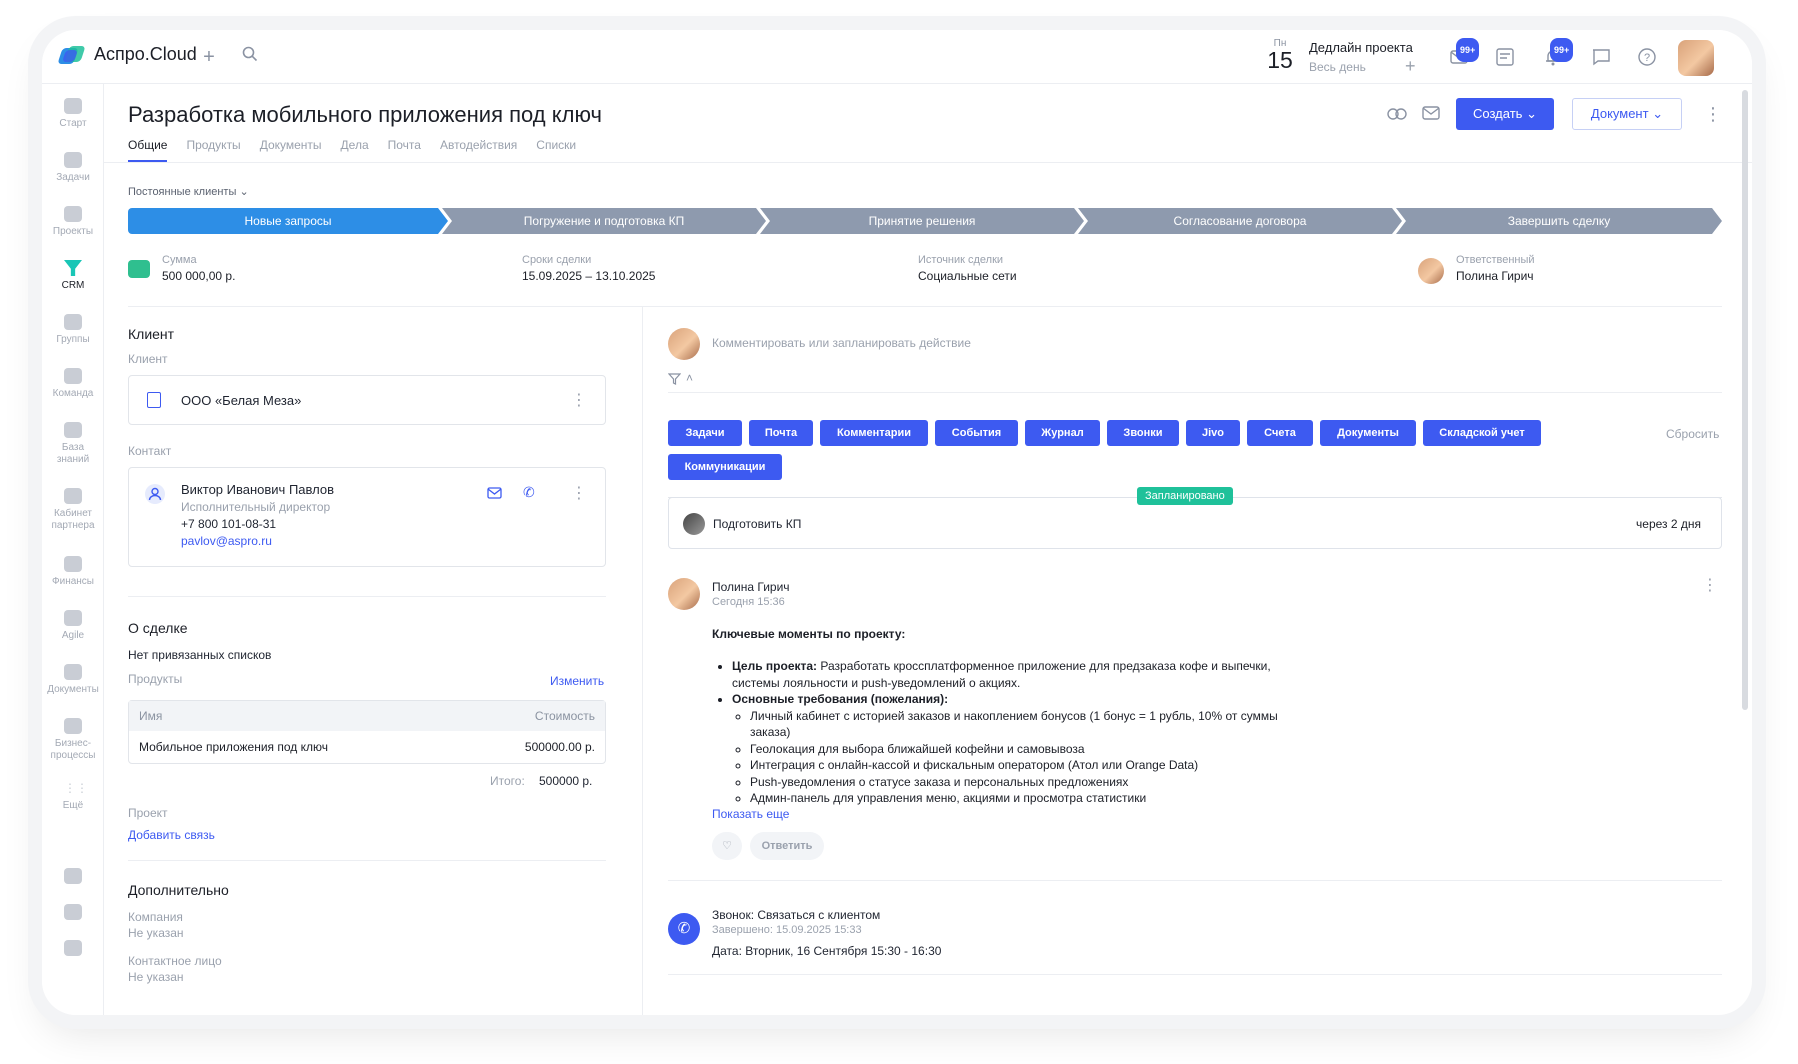 This screenshot has height=1064, width=1798. I want to click on chevron-down-icon: ⌄, so click(1658, 113).